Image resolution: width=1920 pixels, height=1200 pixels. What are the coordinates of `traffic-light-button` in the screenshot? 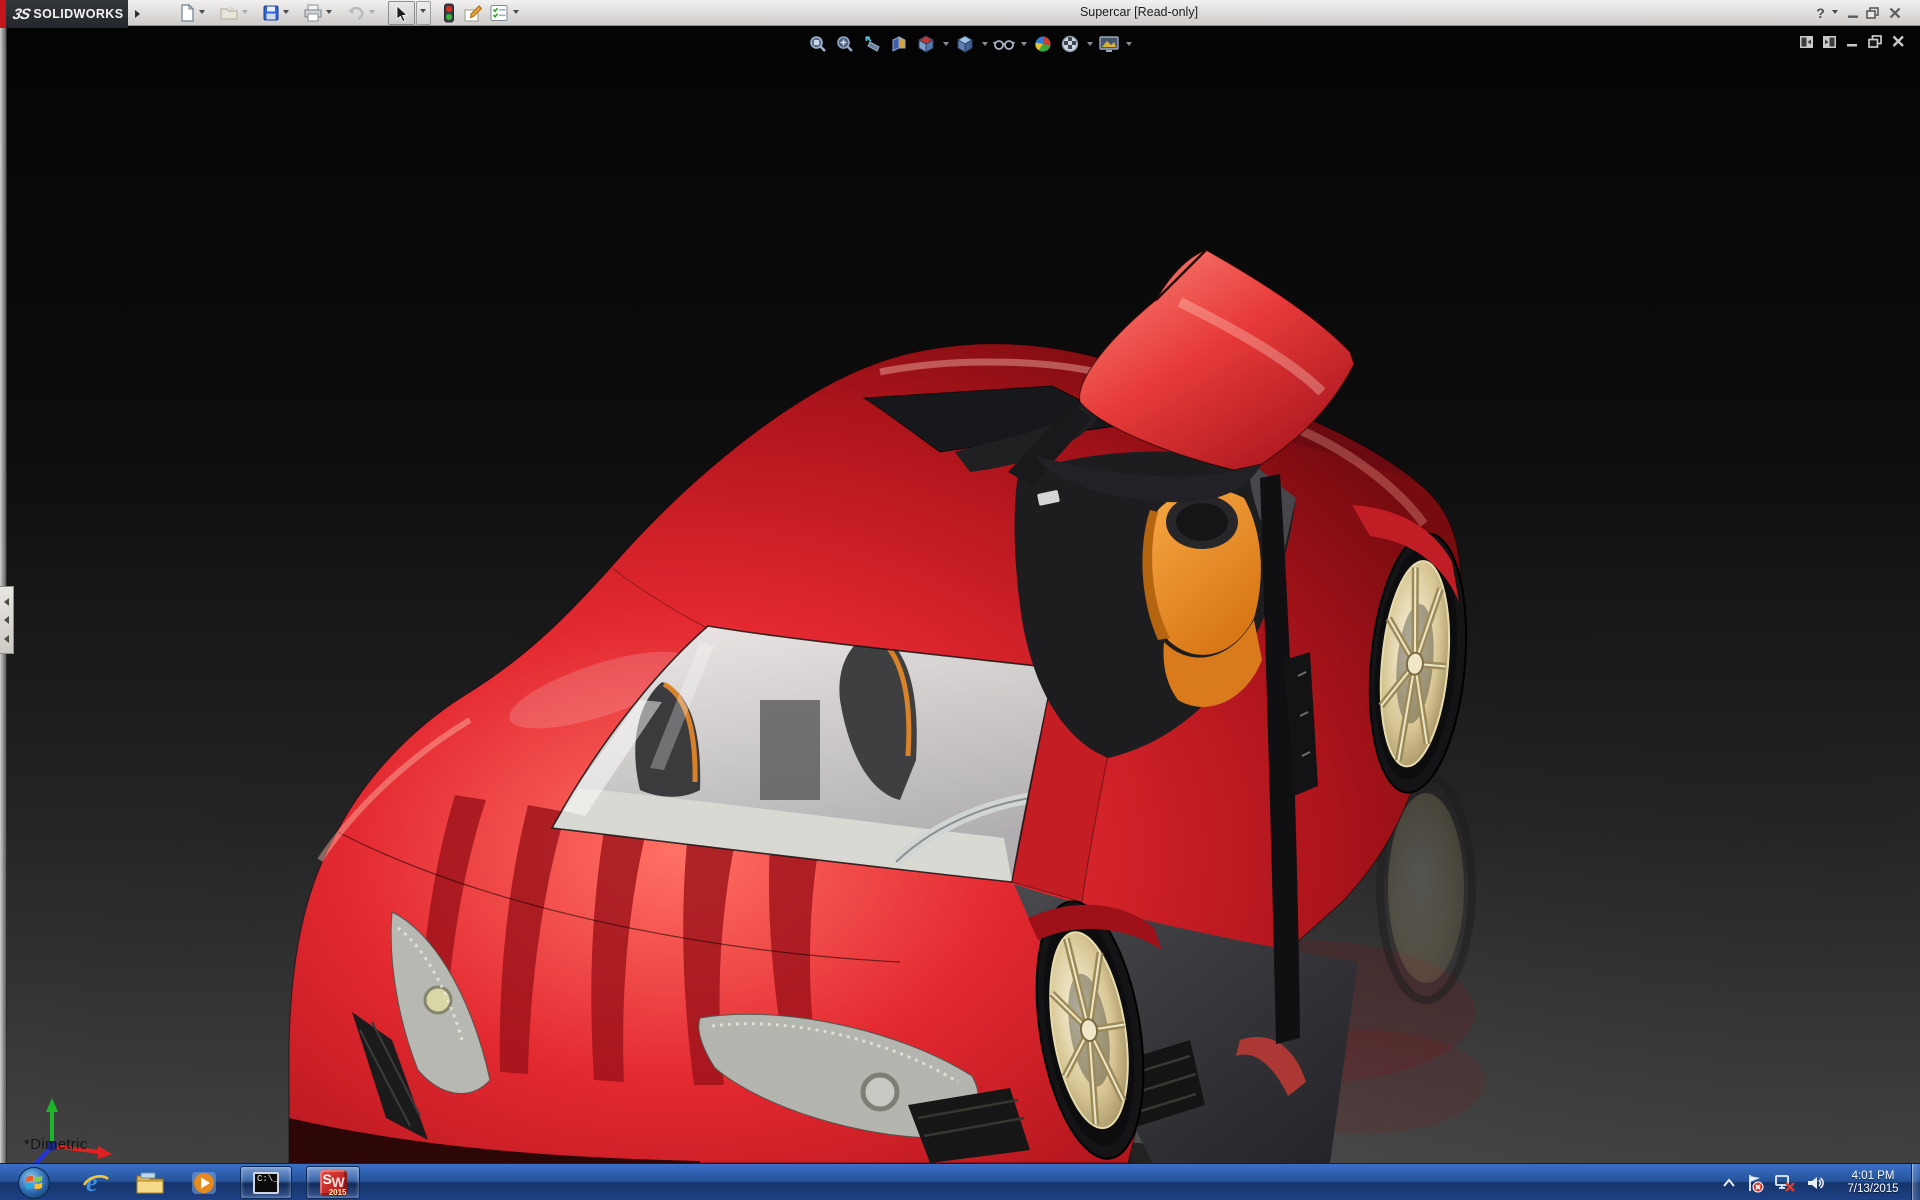 It's located at (449, 13).